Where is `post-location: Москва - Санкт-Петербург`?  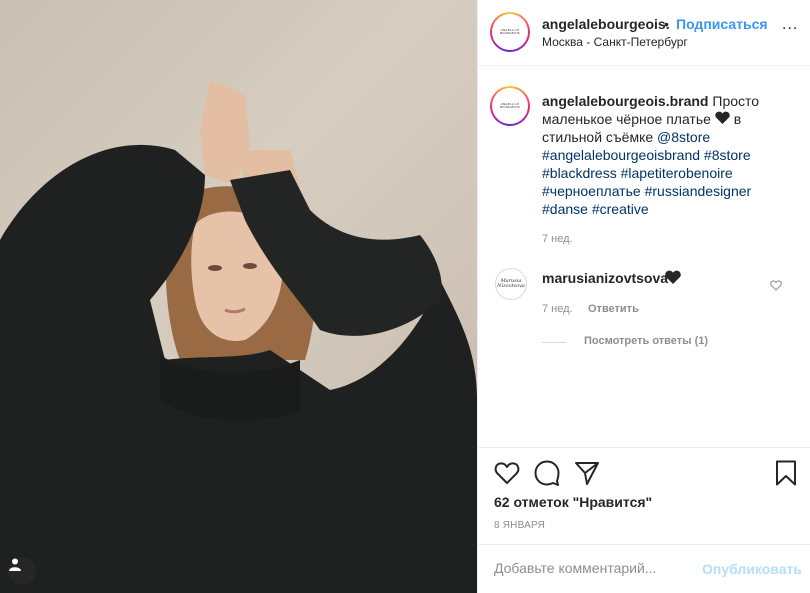
post-location: Москва - Санкт-Петербург is located at coordinates (615, 42).